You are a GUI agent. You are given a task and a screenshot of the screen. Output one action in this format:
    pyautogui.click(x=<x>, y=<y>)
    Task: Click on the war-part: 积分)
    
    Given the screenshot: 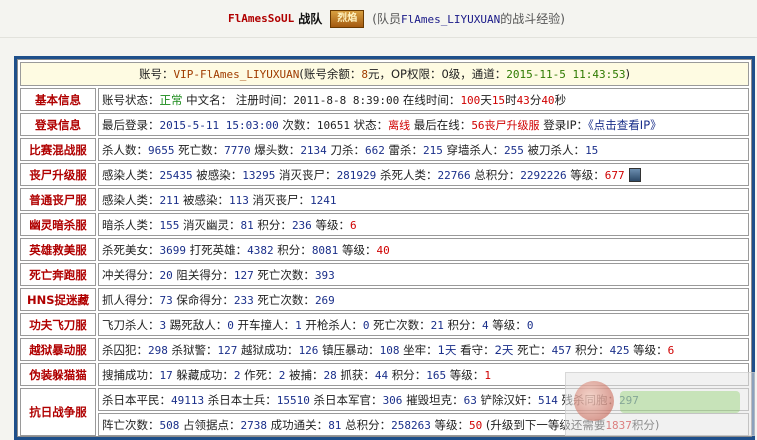 What is the action you would take?
    pyautogui.click(x=645, y=424)
    